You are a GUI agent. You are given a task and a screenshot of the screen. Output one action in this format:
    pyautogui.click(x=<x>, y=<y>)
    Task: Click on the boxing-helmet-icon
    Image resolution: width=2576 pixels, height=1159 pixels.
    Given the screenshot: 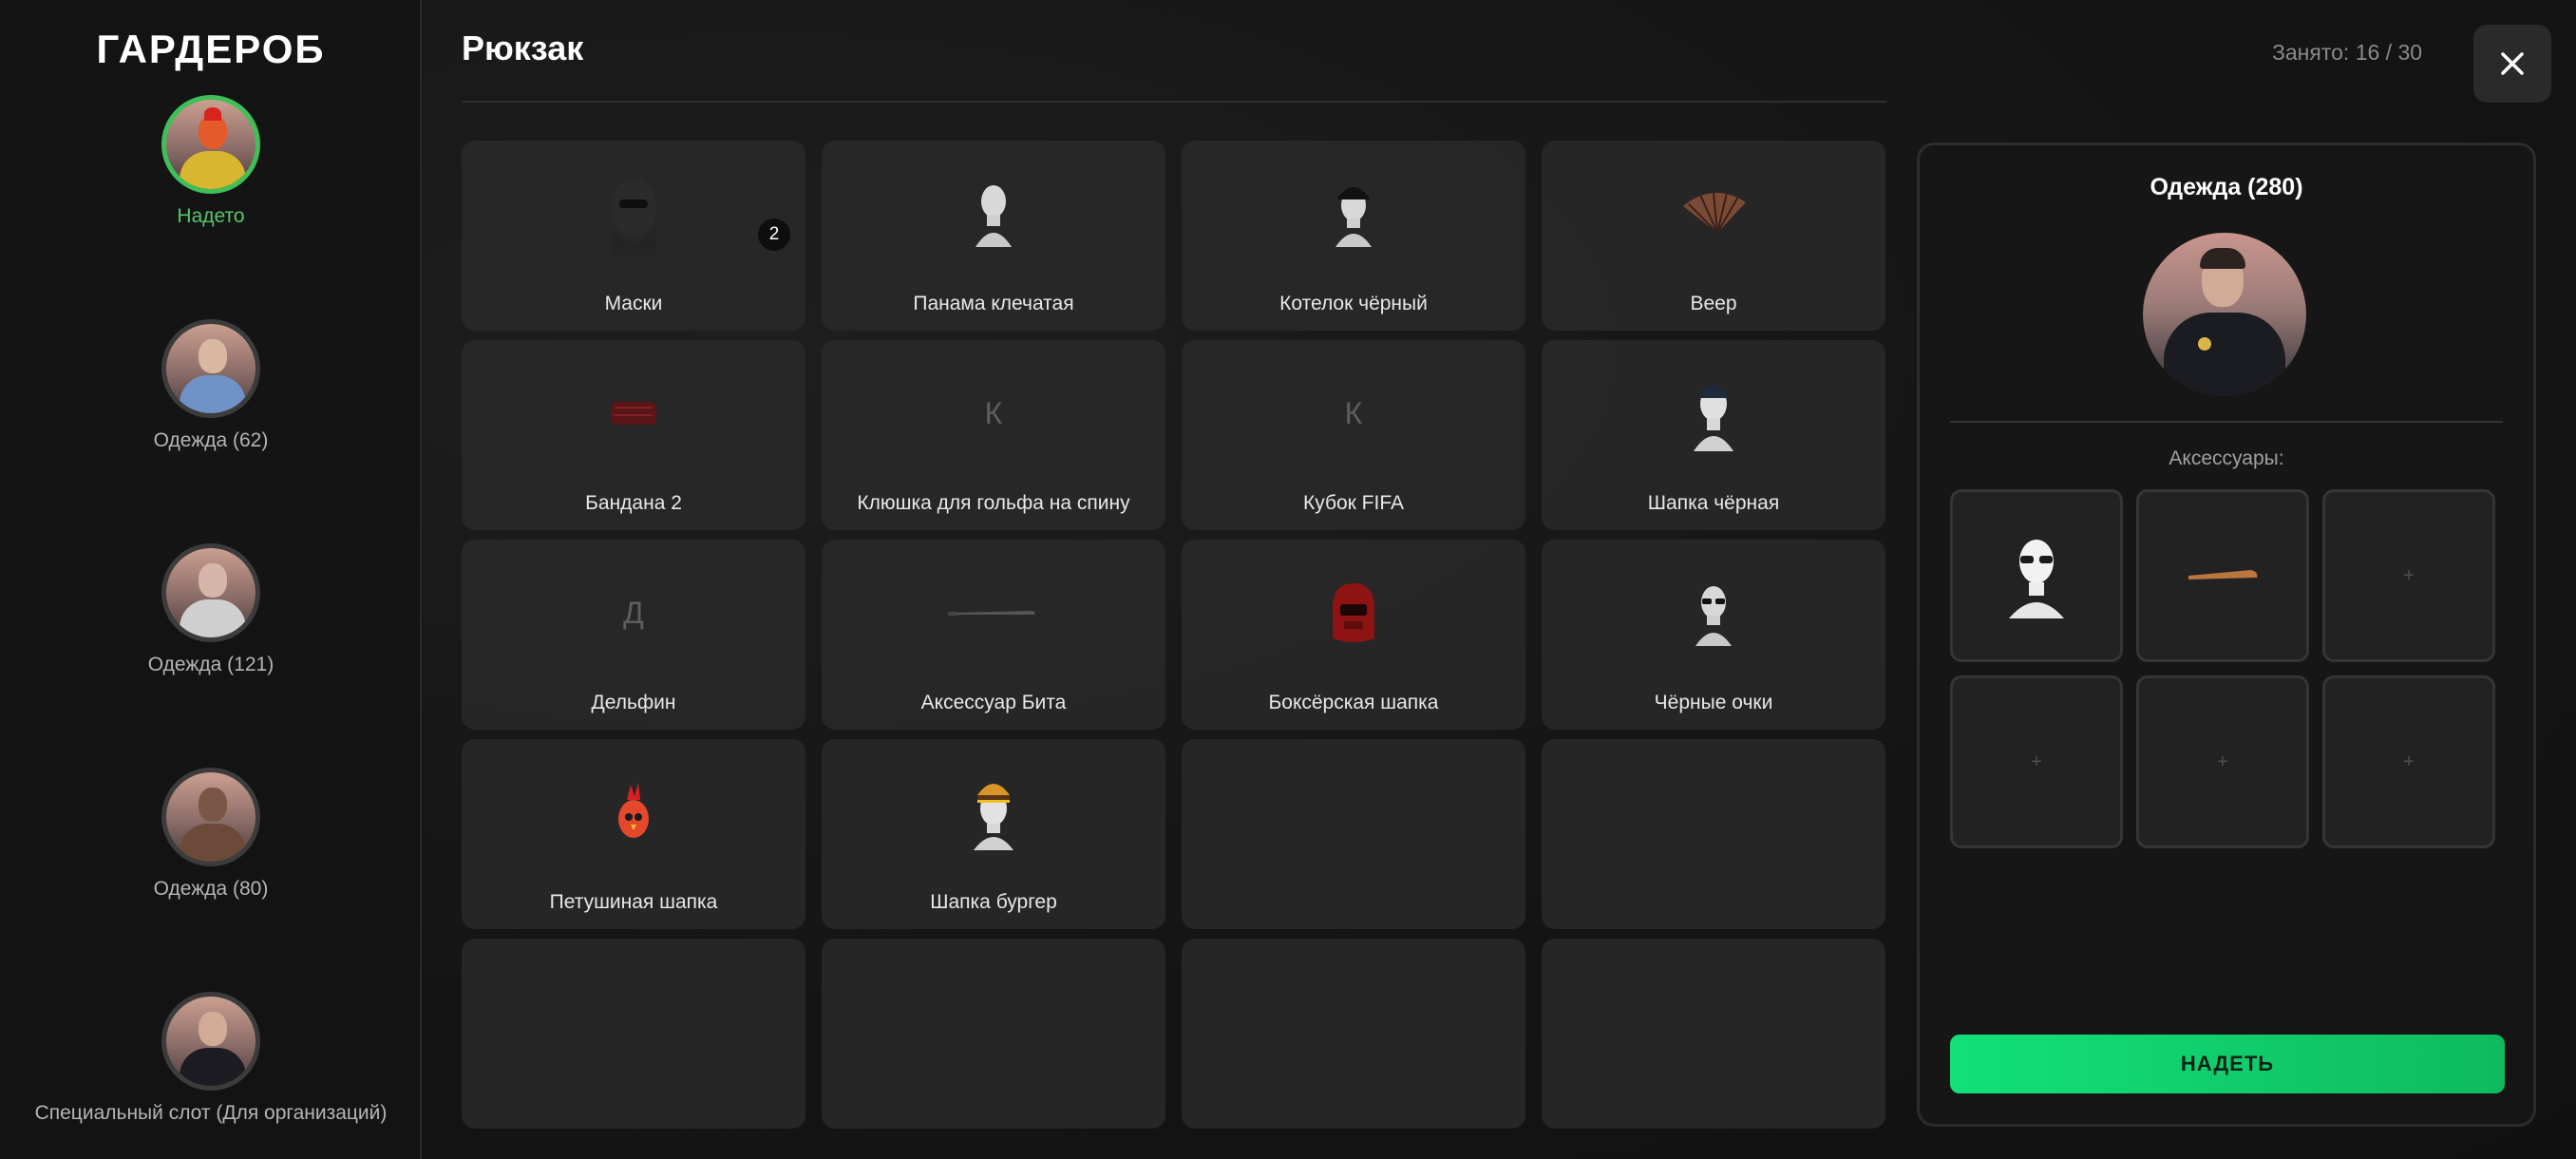 What is the action you would take?
    pyautogui.click(x=1353, y=613)
    